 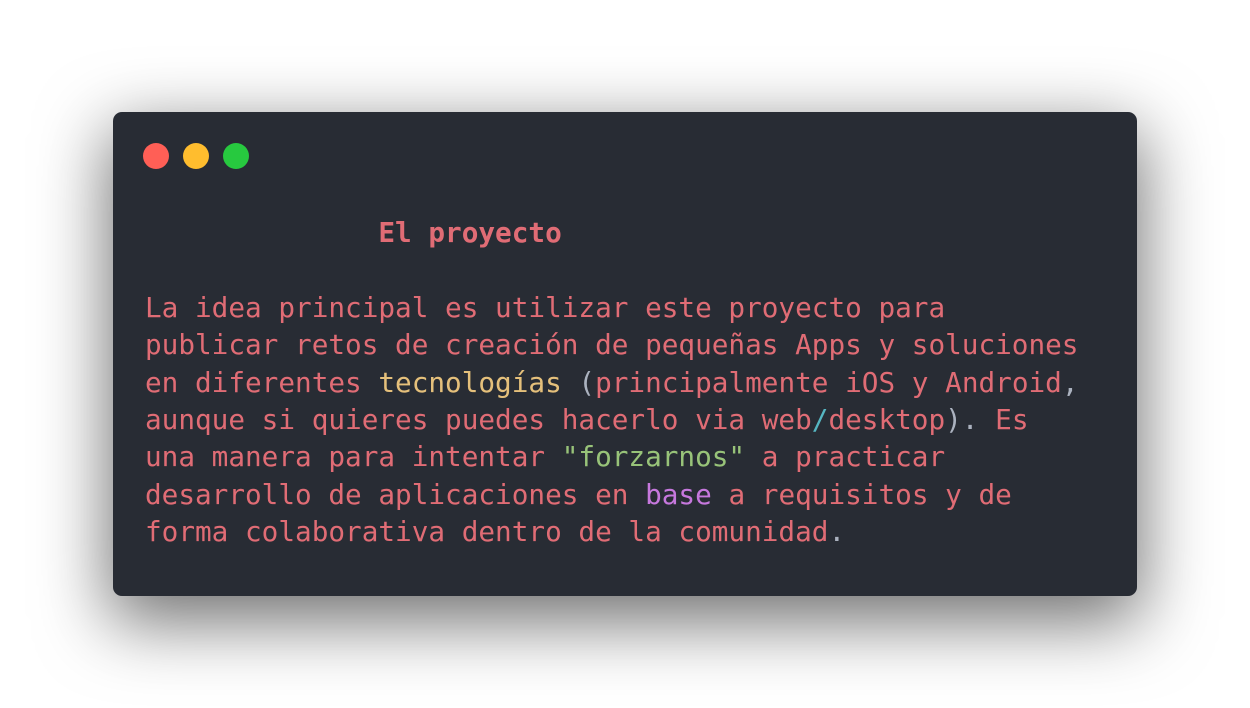 What do you see at coordinates (1070, 382) in the screenshot?
I see `comma: ,` at bounding box center [1070, 382].